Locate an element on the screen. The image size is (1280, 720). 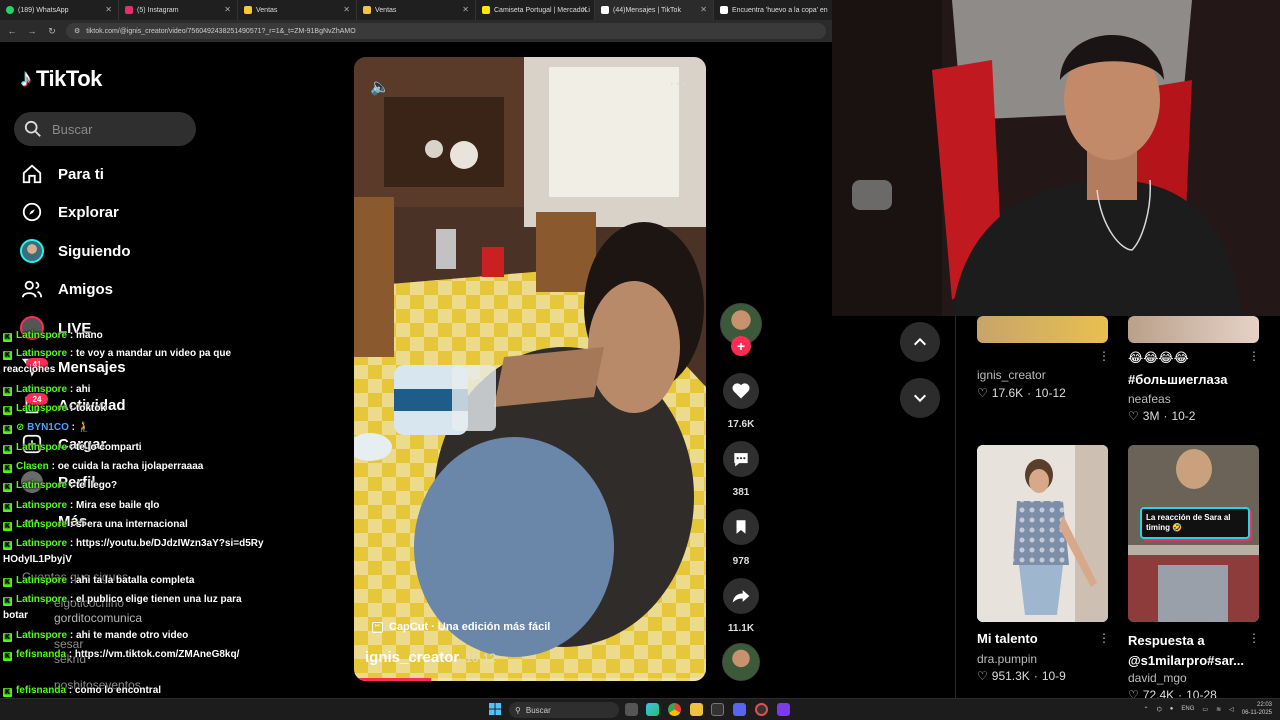
display-icon: ▭ is located at coordinates (1205, 709).